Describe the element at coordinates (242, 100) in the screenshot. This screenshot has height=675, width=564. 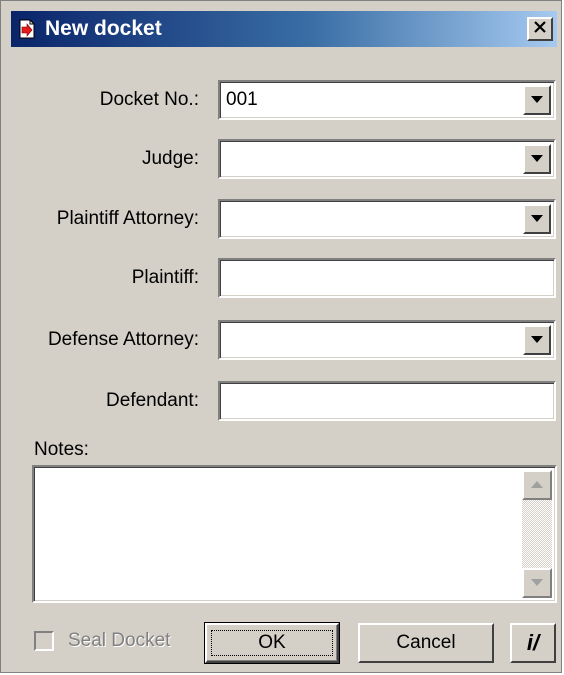
I see `docket-no-value: 001` at that location.